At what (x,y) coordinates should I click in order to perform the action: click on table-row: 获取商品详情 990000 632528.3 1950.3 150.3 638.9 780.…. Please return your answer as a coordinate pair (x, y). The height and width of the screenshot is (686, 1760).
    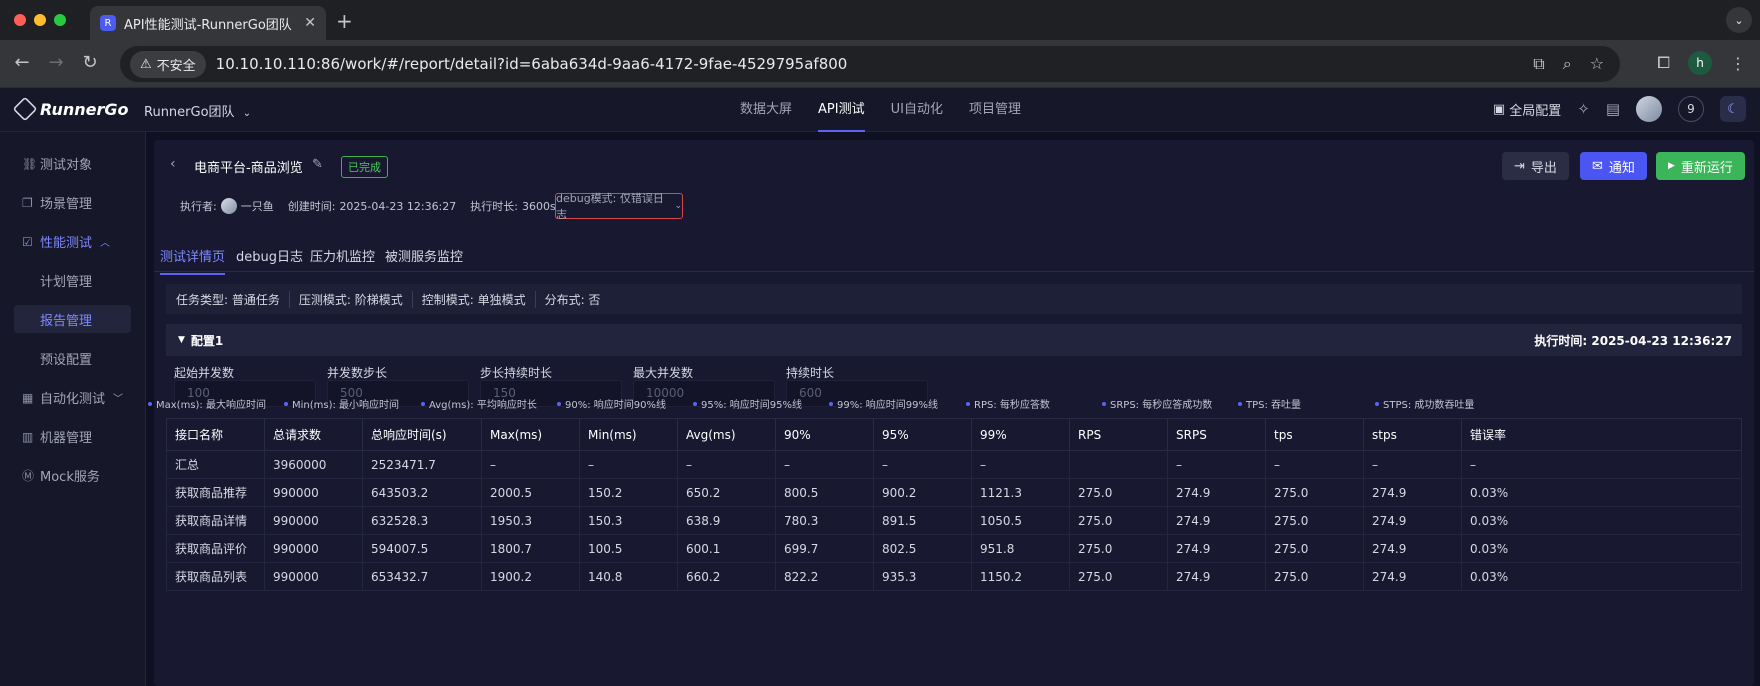
    Looking at the image, I should click on (954, 520).